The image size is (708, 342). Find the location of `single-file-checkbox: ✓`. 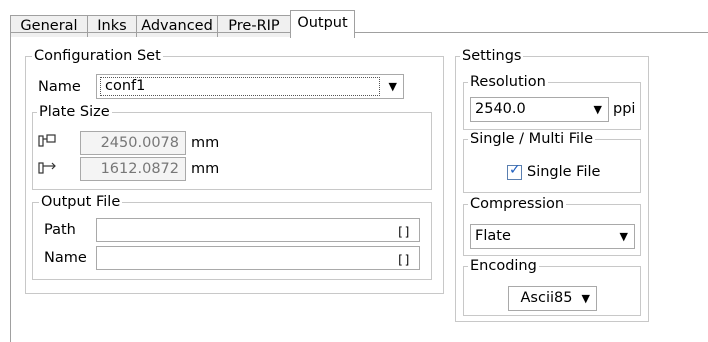

single-file-checkbox: ✓ is located at coordinates (514, 171).